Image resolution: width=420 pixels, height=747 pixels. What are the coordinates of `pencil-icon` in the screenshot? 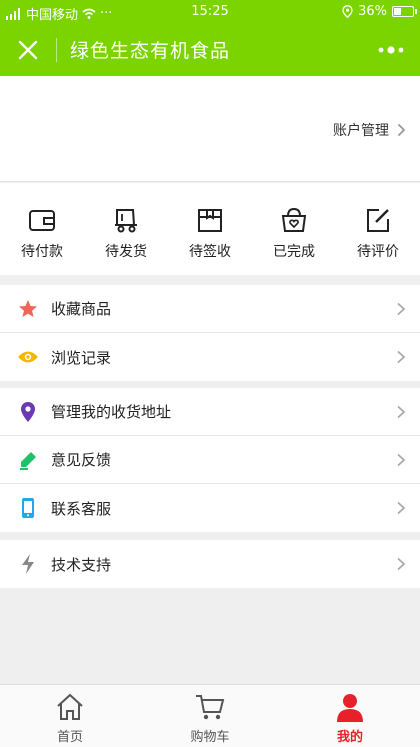 It's located at (28, 460).